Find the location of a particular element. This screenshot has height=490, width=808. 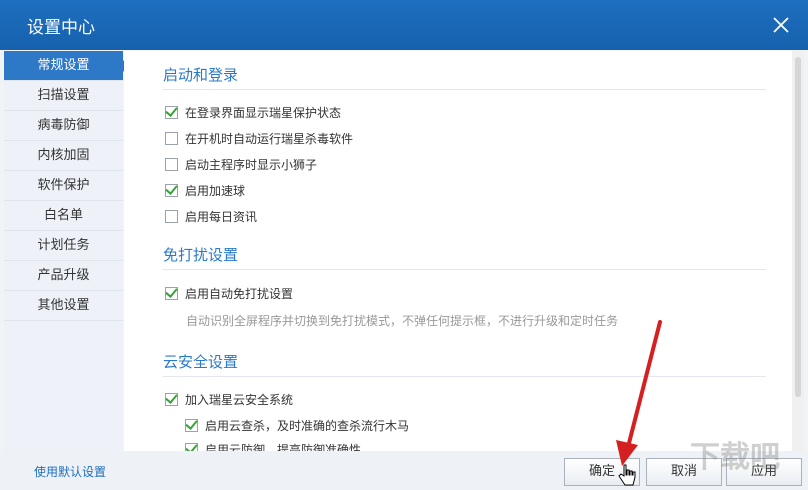

sidebar-item-label: 产品升级 is located at coordinates (63, 275).